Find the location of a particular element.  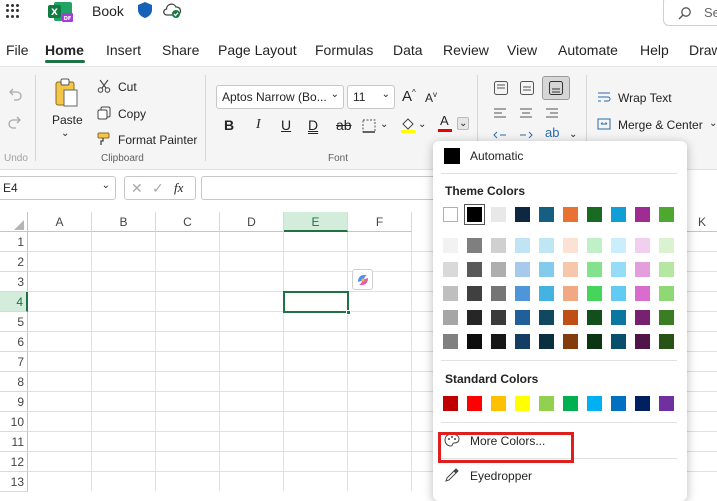

saved-to-cloud-icon is located at coordinates (172, 11).